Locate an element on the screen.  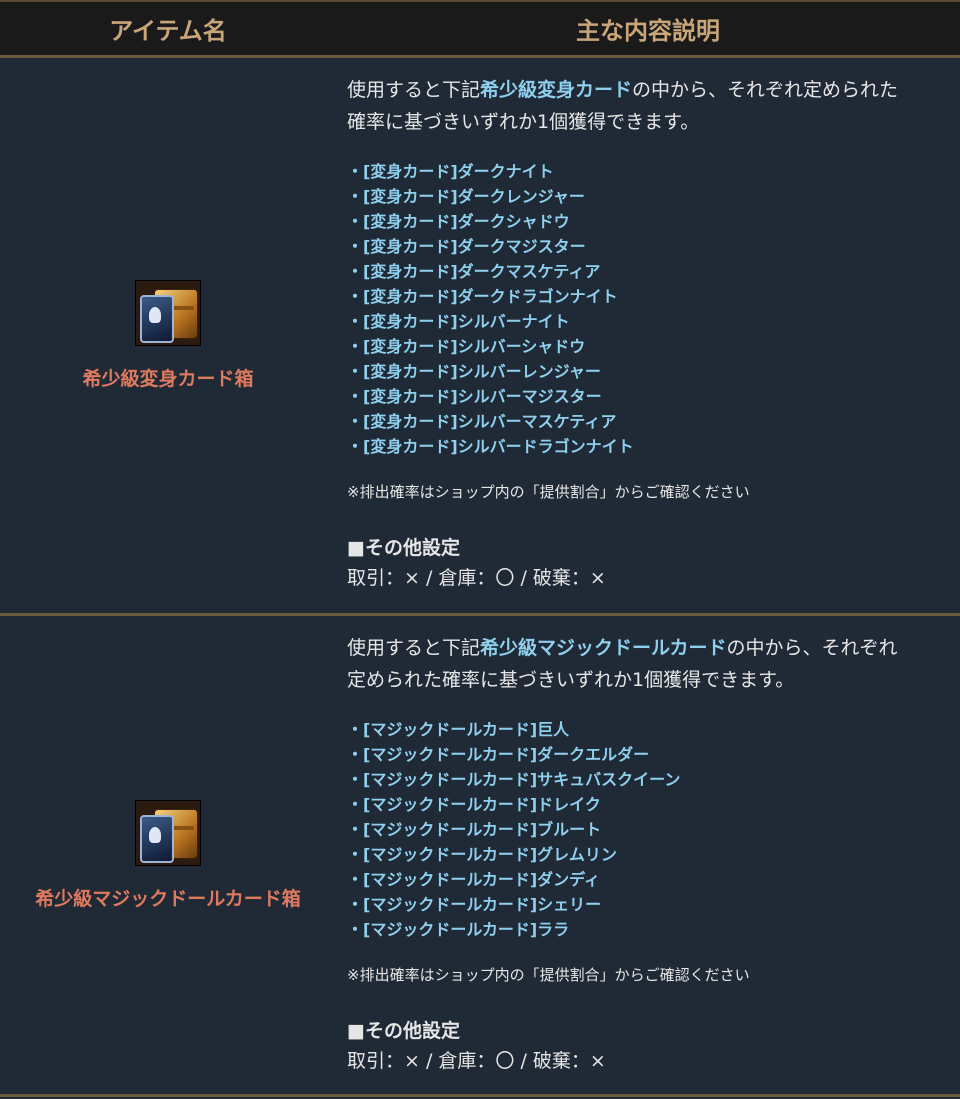
list-item: ・[変身カード]ダークレンジャー is located at coordinates (466, 196).